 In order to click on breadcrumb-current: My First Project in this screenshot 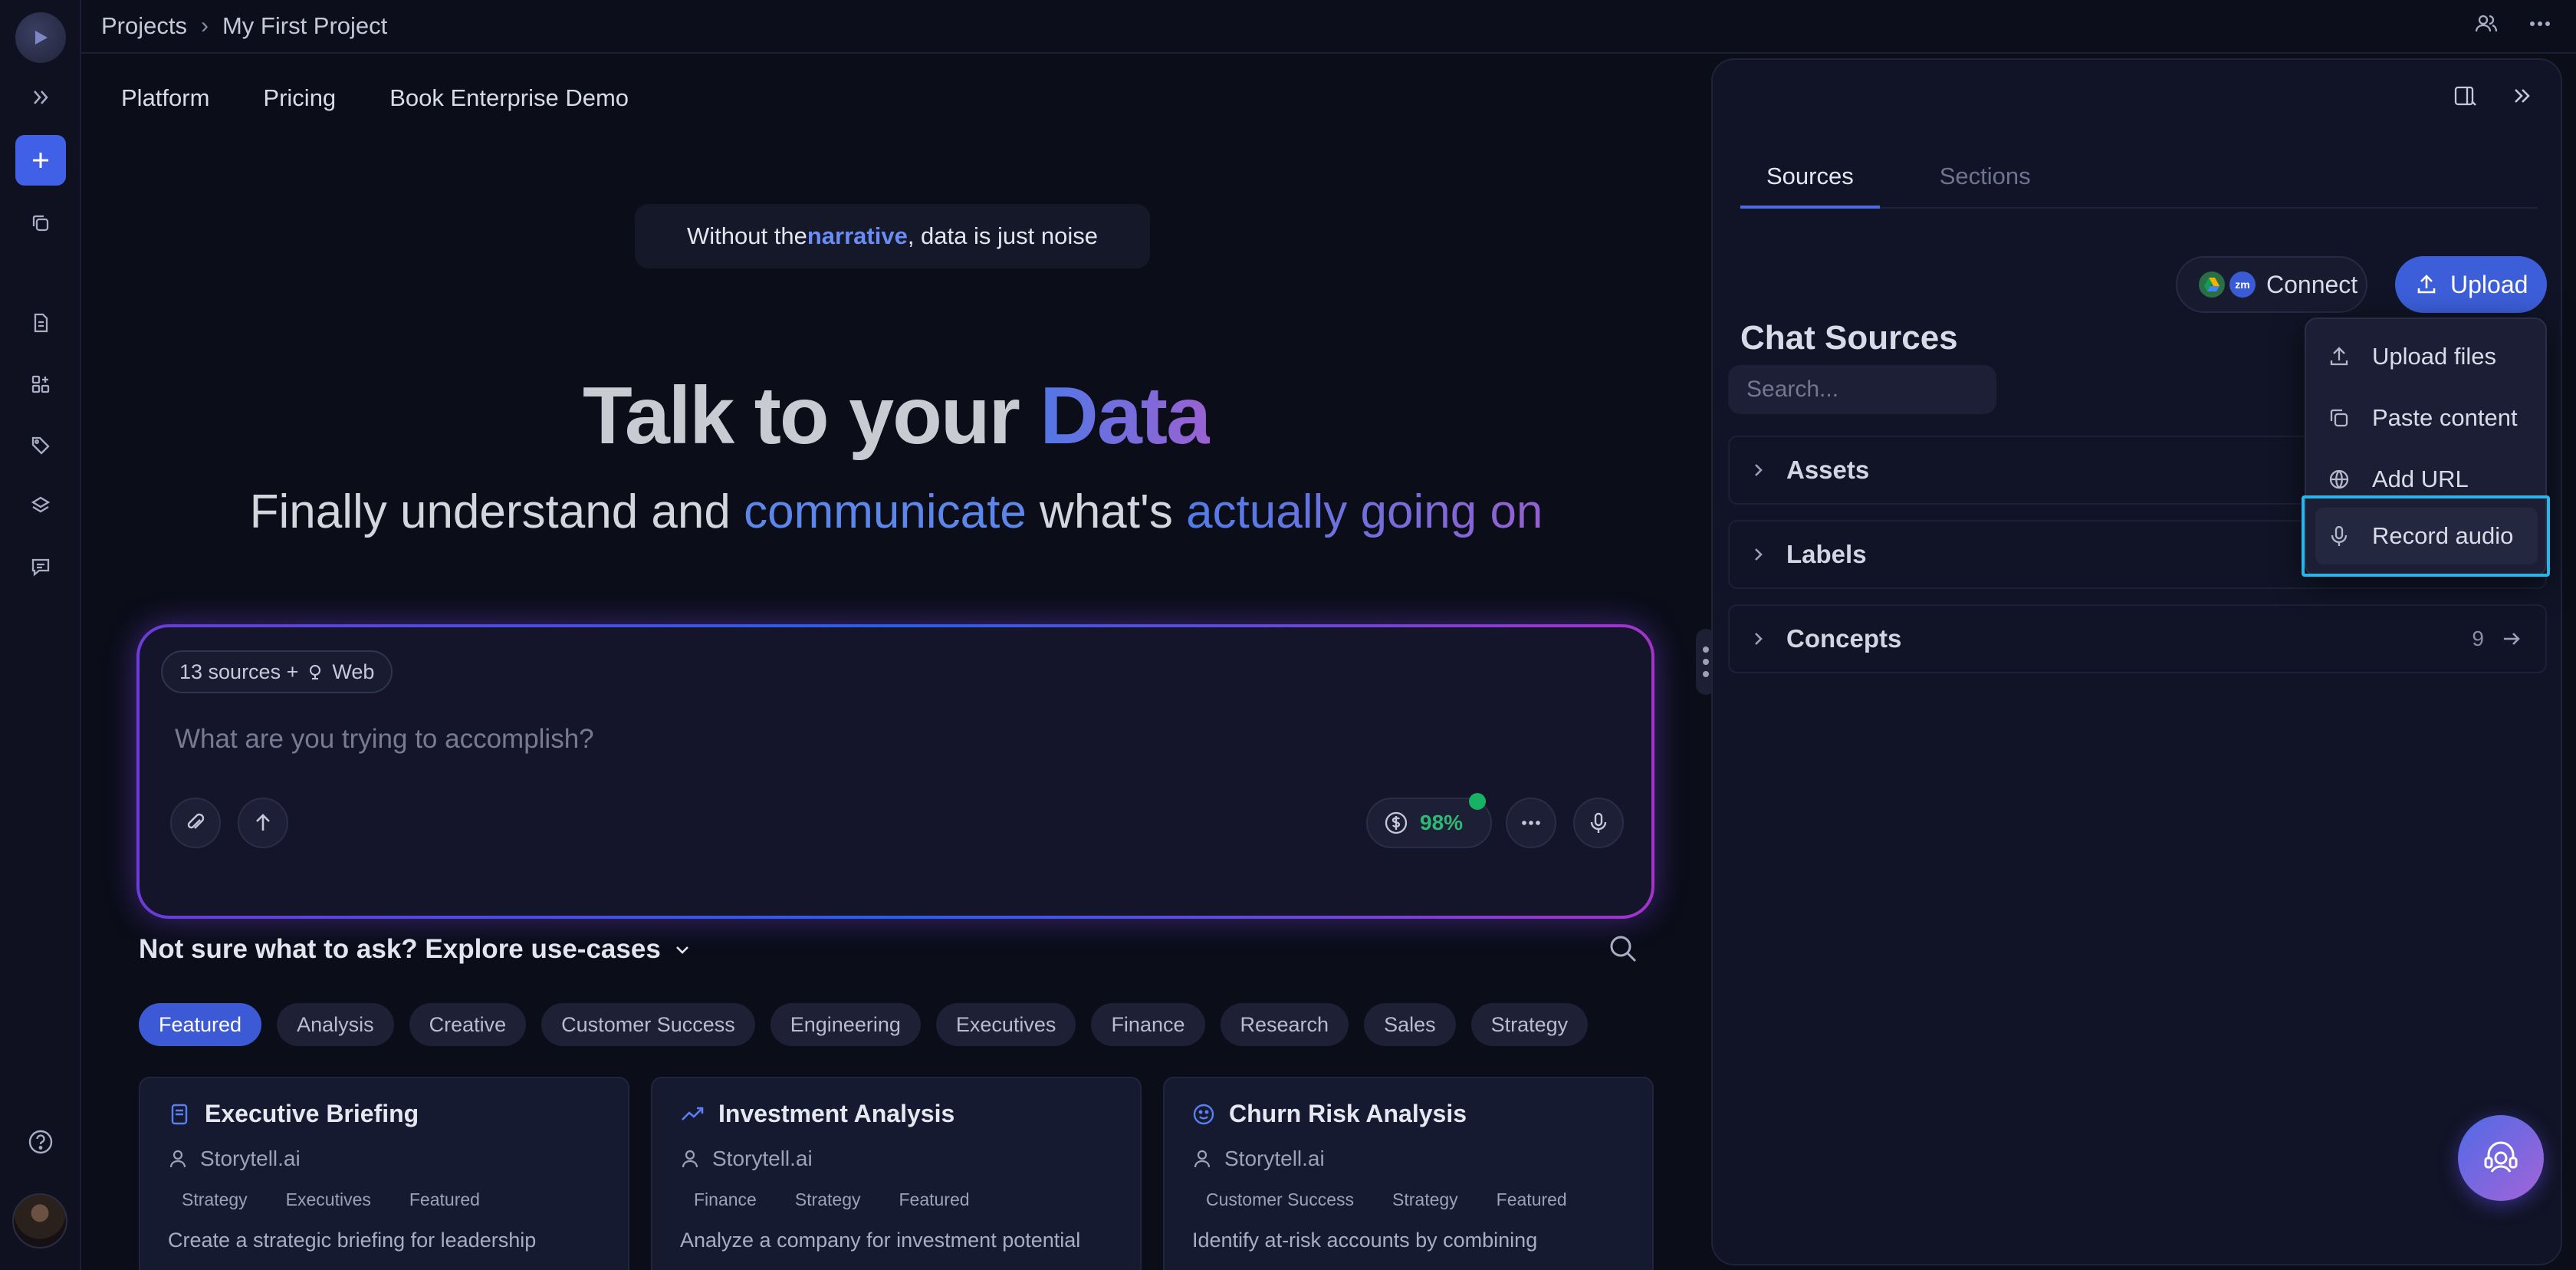, I will do `click(304, 26)`.